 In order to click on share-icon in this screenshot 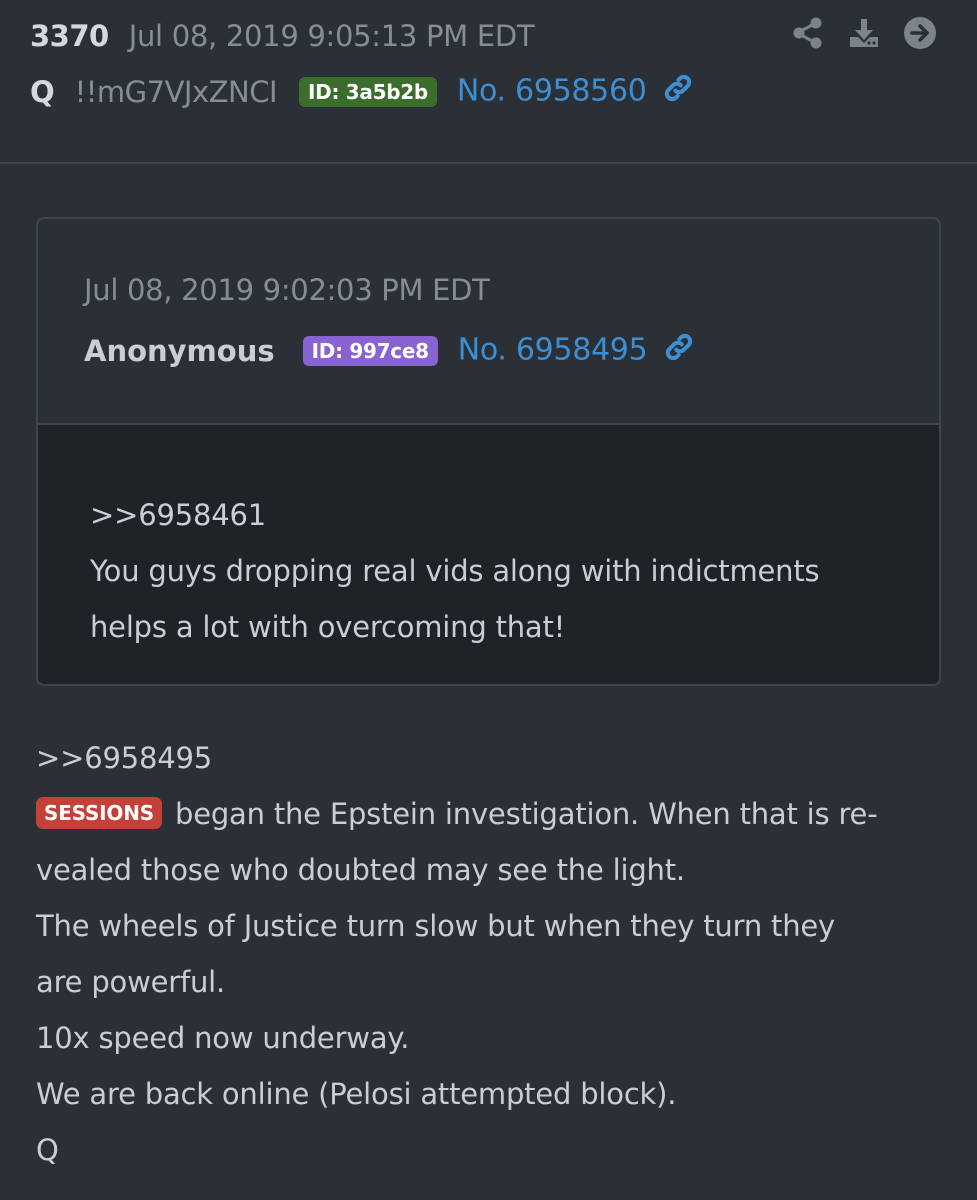, I will do `click(808, 33)`.